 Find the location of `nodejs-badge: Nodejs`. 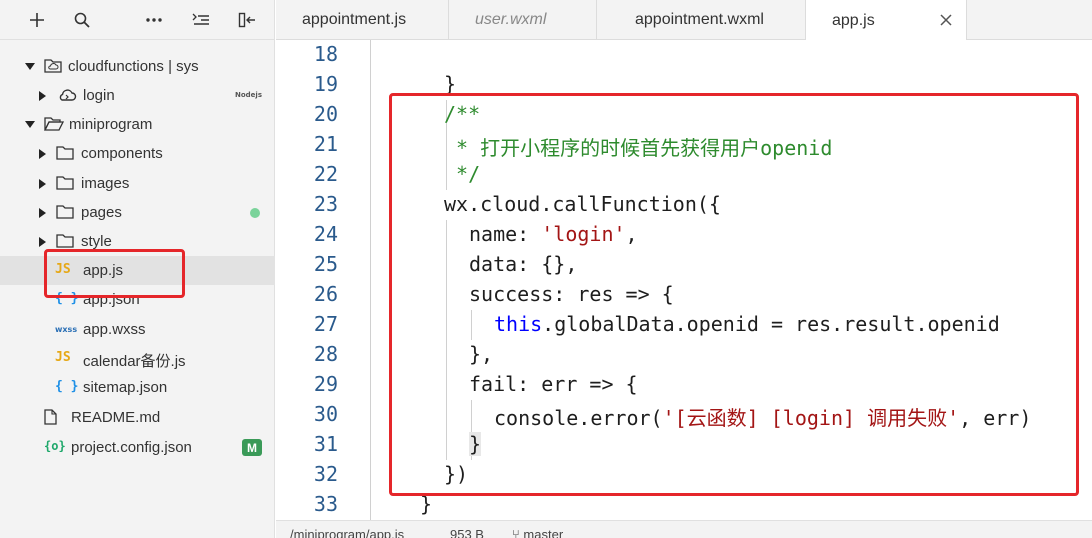

nodejs-badge: Nodejs is located at coordinates (248, 95).